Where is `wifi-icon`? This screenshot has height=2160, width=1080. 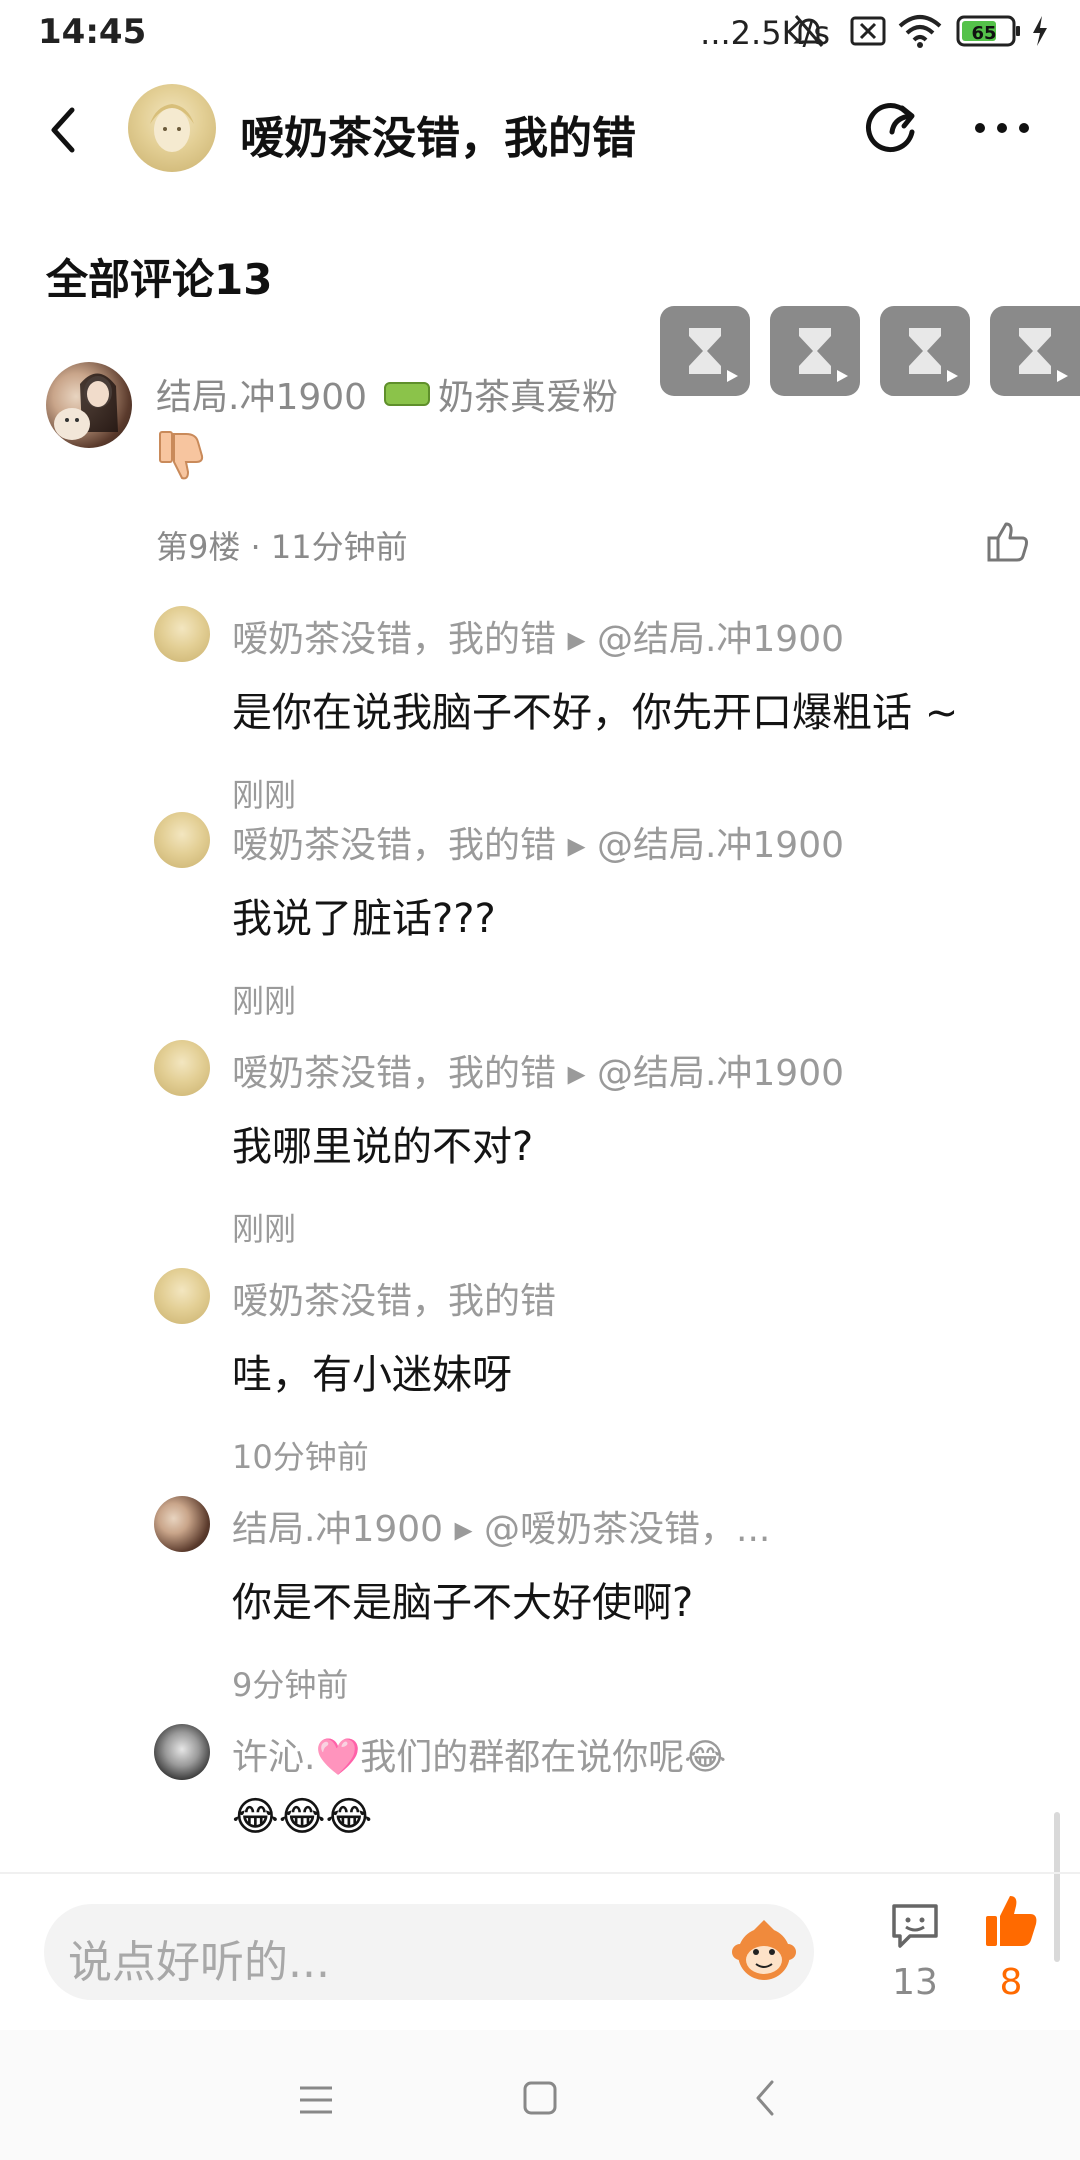
wifi-icon is located at coordinates (920, 31).